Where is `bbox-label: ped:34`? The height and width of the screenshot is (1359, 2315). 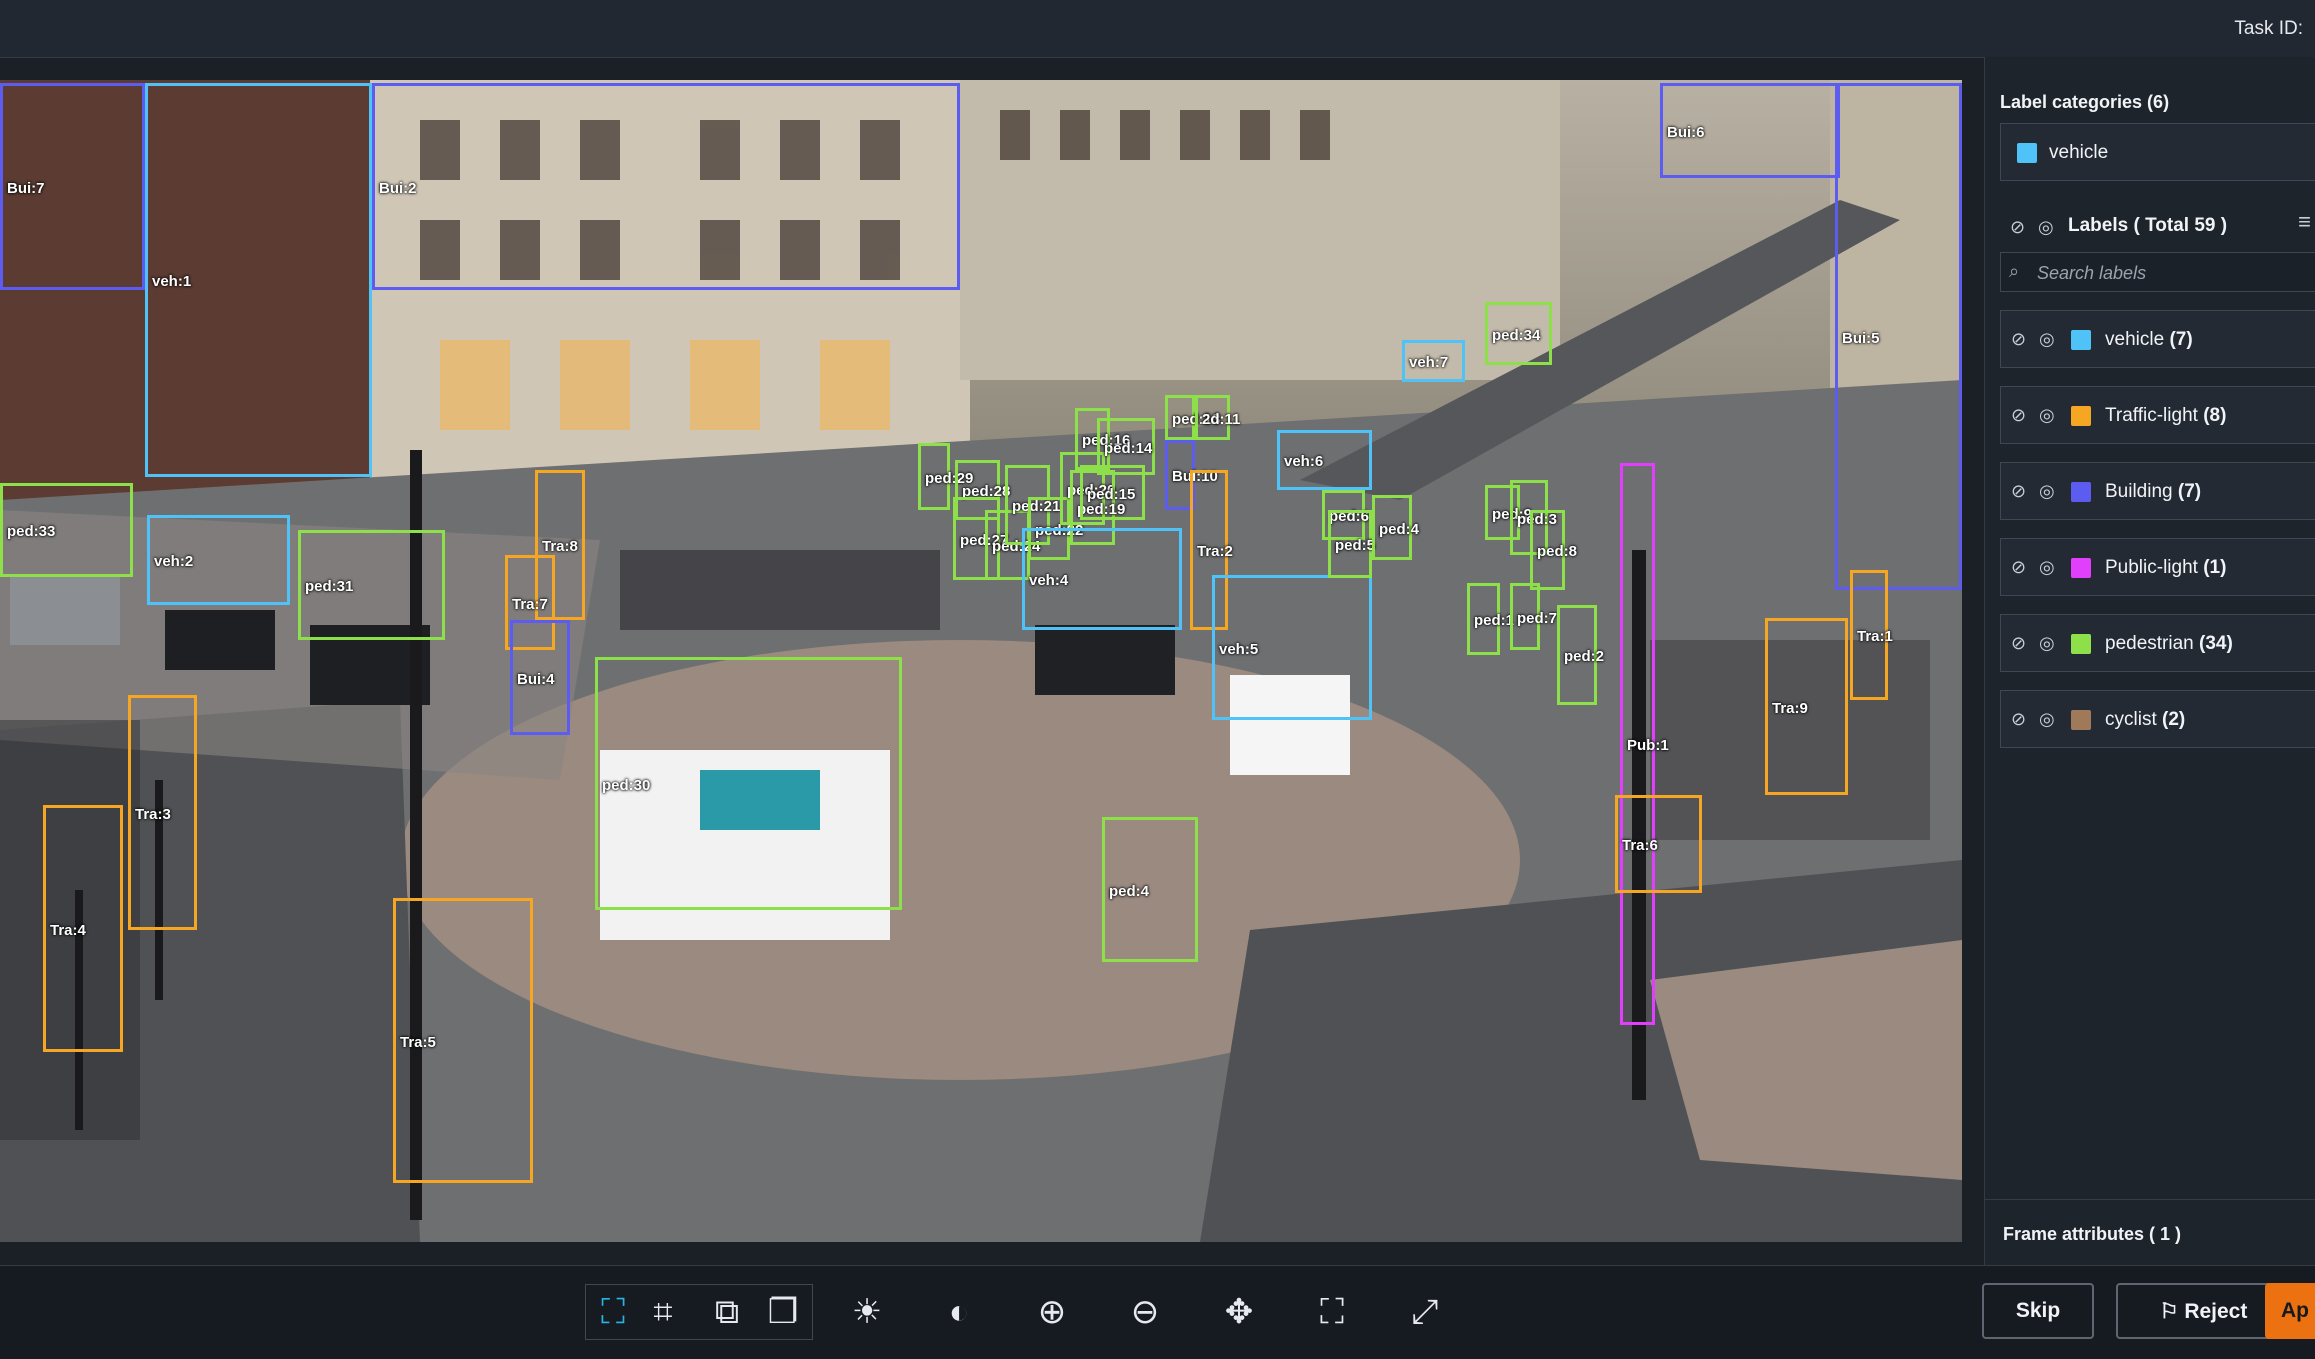 bbox-label: ped:34 is located at coordinates (1516, 335).